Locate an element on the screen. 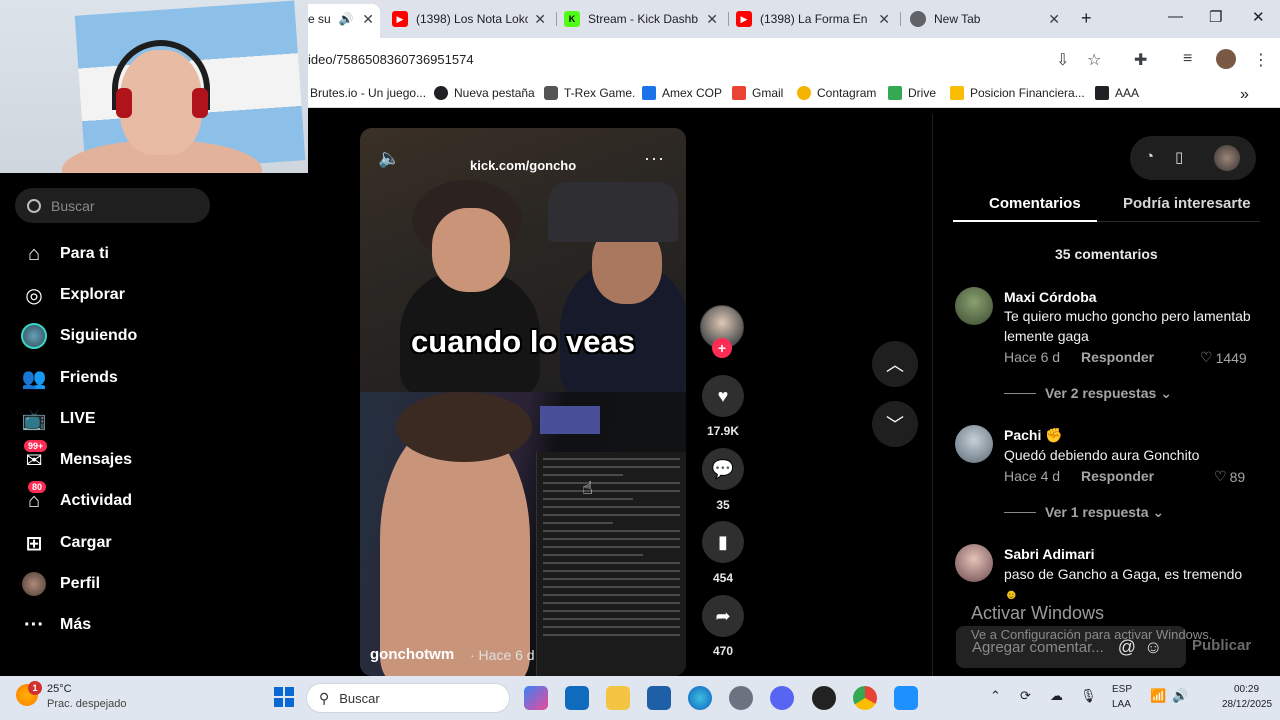  follow-plus-icon: + is located at coordinates (722, 348).